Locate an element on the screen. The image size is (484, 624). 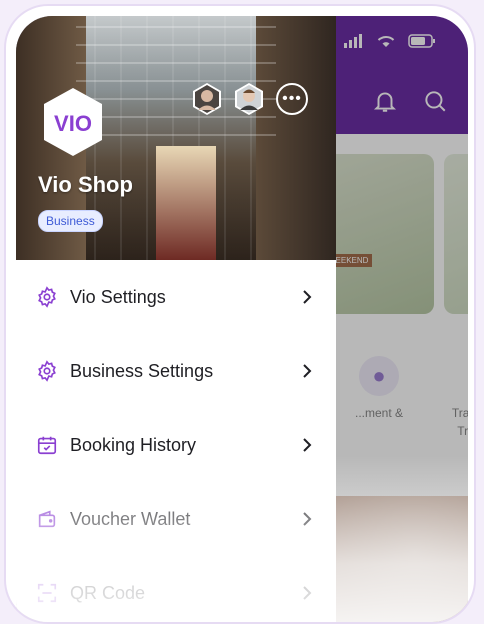
member-avatars: ••• is located at coordinates (250, 99).